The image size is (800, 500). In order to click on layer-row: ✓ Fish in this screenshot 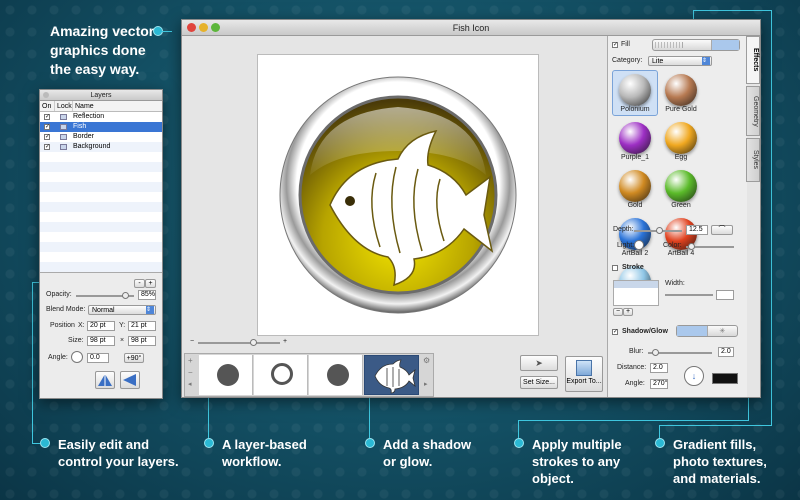, I will do `click(101, 127)`.